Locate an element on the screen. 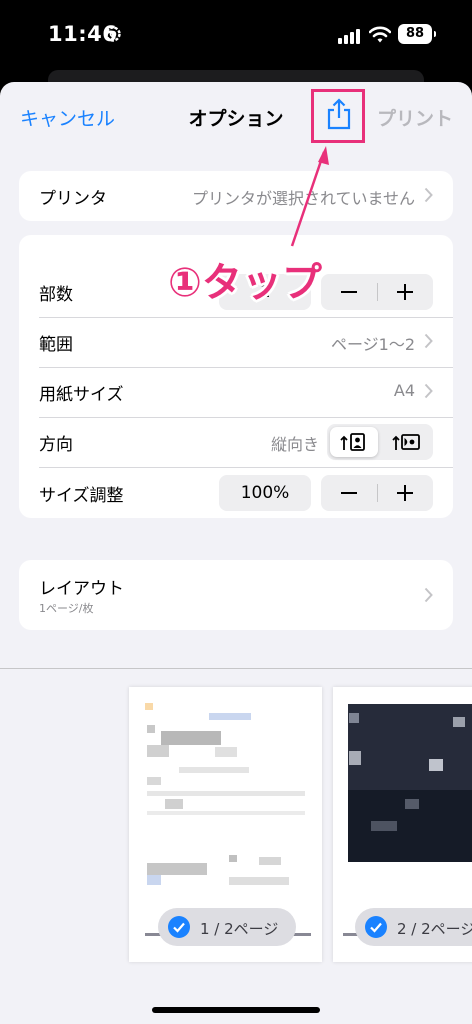 This screenshot has width=472, height=1024. paper-size-label: 用紙サイズ is located at coordinates (81, 395).